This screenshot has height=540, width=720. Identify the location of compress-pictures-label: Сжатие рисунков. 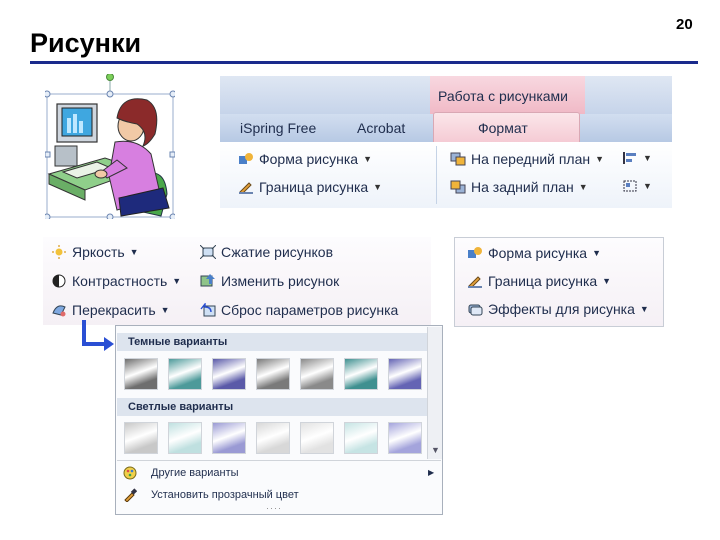
(277, 252).